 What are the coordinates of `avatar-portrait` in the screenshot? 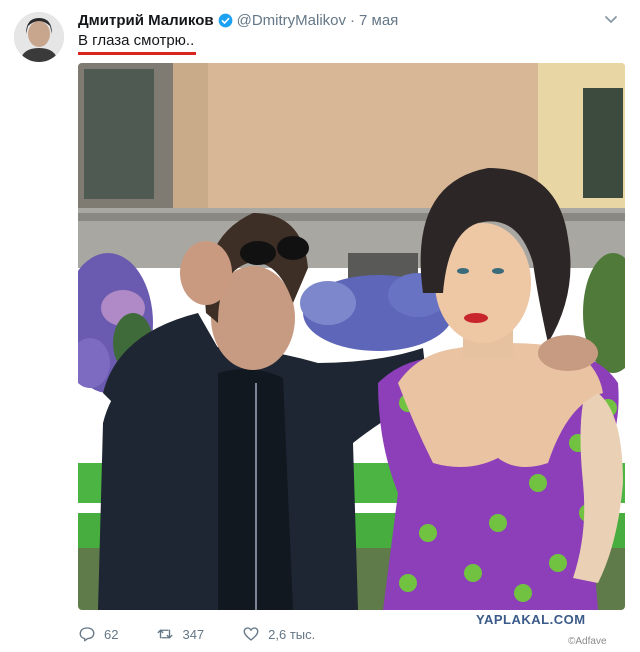 It's located at (39, 37).